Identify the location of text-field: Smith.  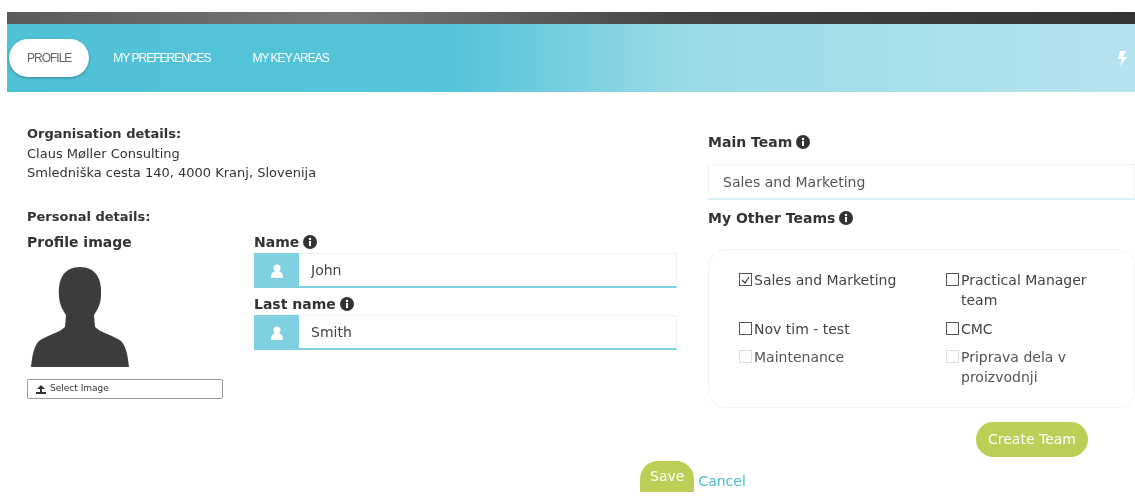
(488, 332).